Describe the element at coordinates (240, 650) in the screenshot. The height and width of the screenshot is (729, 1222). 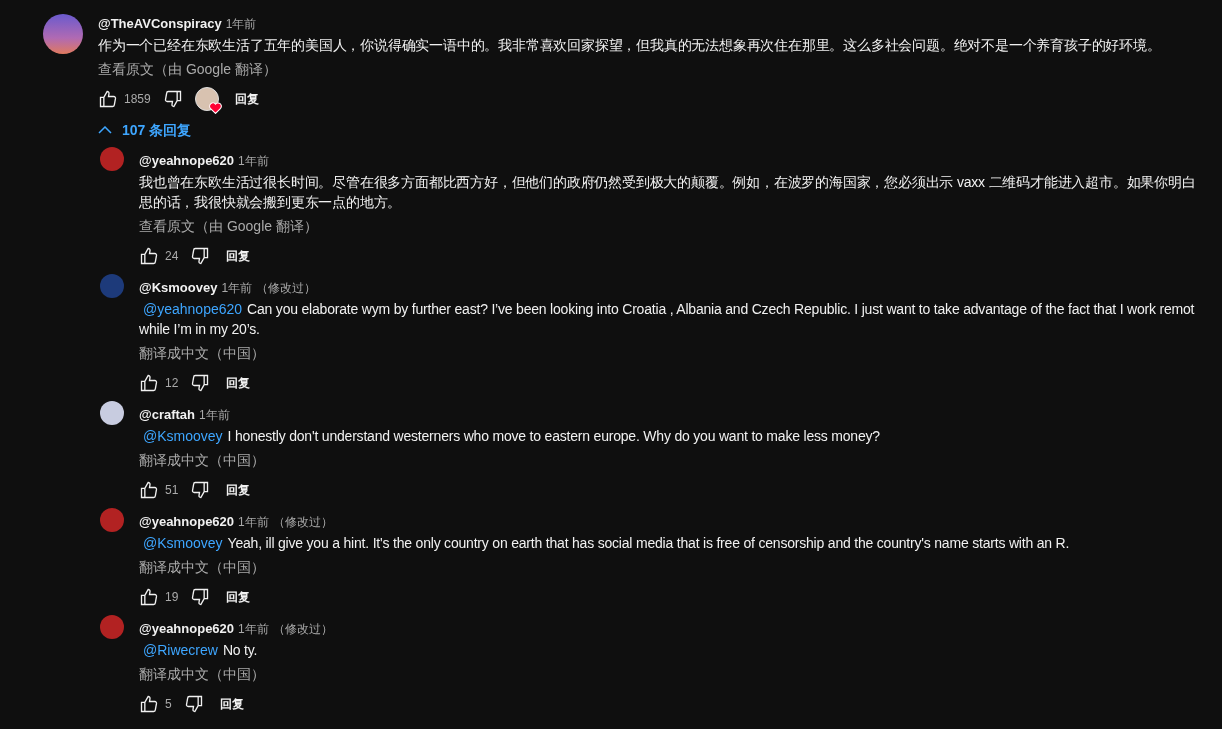
I see `comment-text: No ty.` at that location.